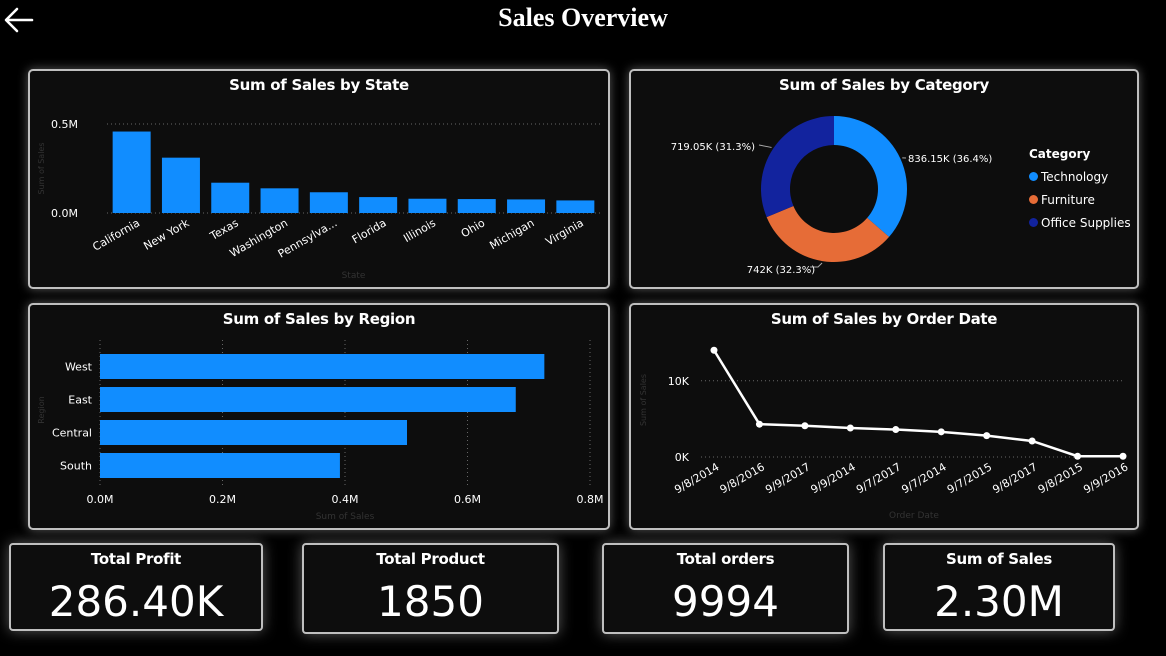 This screenshot has height=656, width=1166. I want to click on x-tick-label: Ohio, so click(473, 228).